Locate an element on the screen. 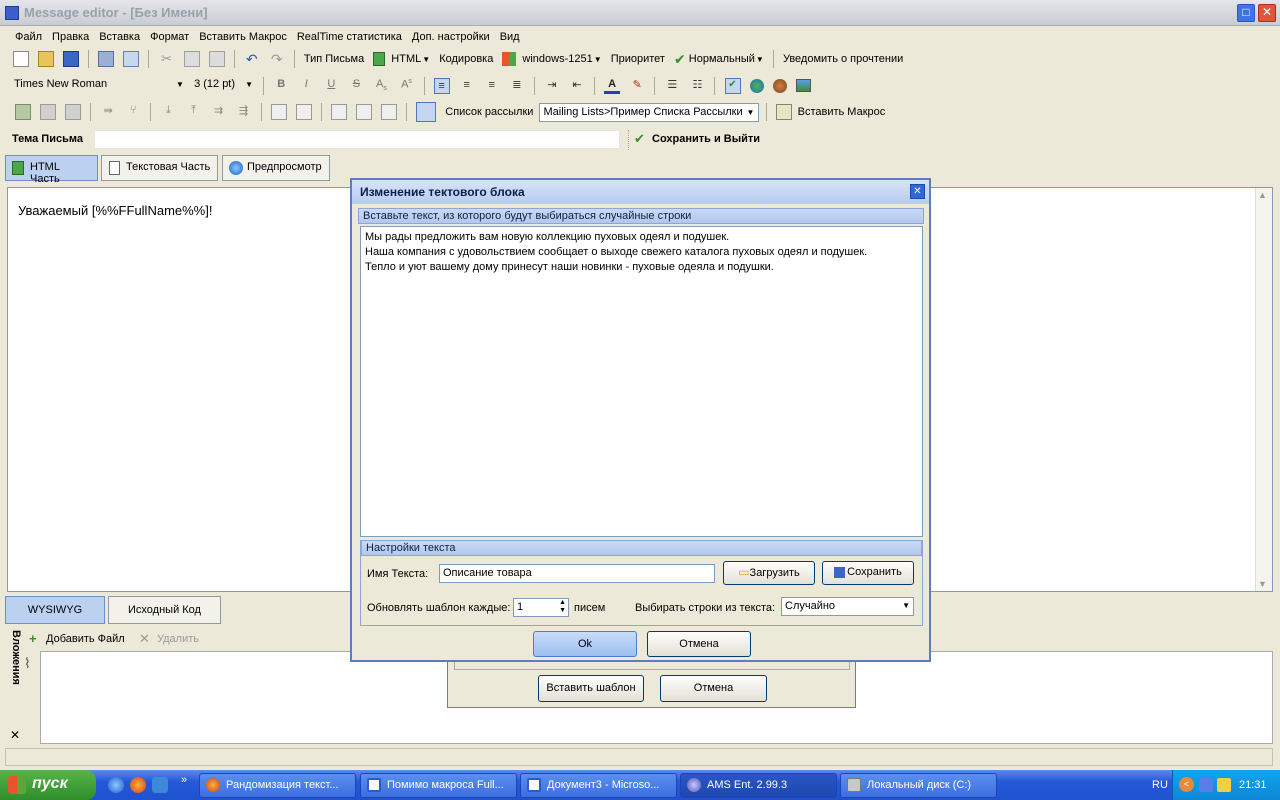 This screenshot has width=1280, height=800. load-button: ▭Загрузить is located at coordinates (769, 573).